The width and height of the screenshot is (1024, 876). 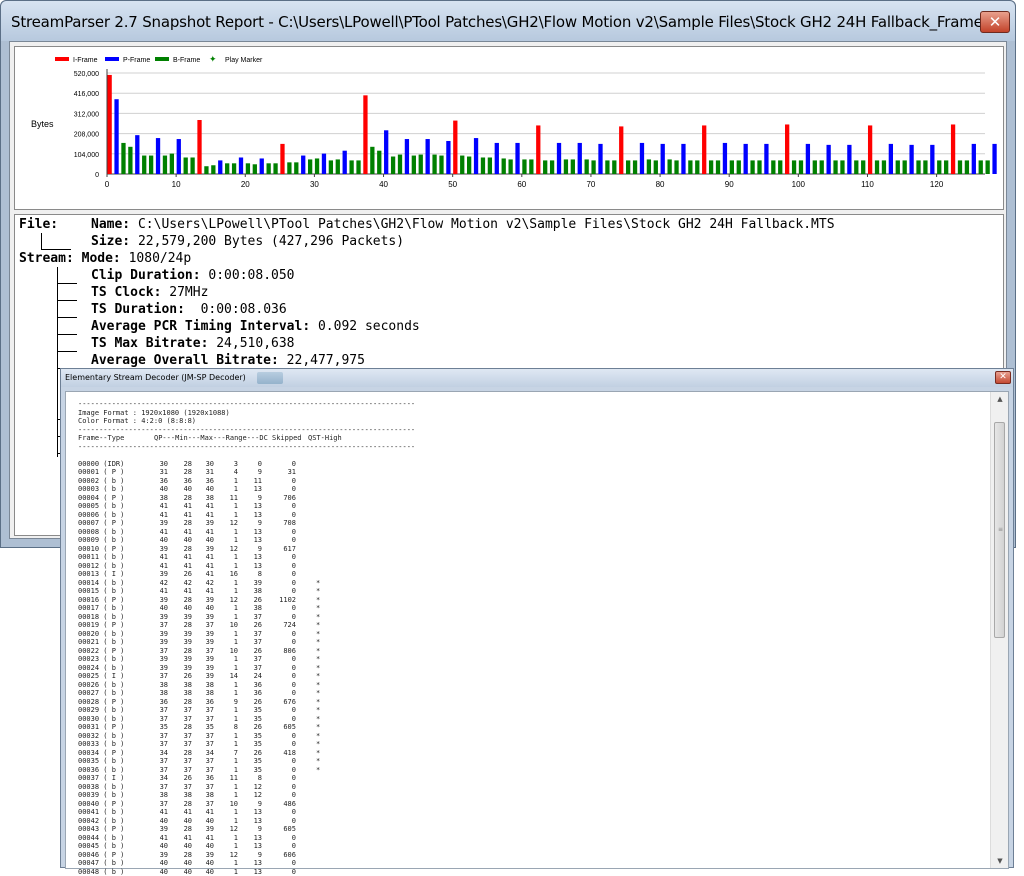 I want to click on frame-row: 00031 ( P )352835826605*, so click(x=534, y=727).